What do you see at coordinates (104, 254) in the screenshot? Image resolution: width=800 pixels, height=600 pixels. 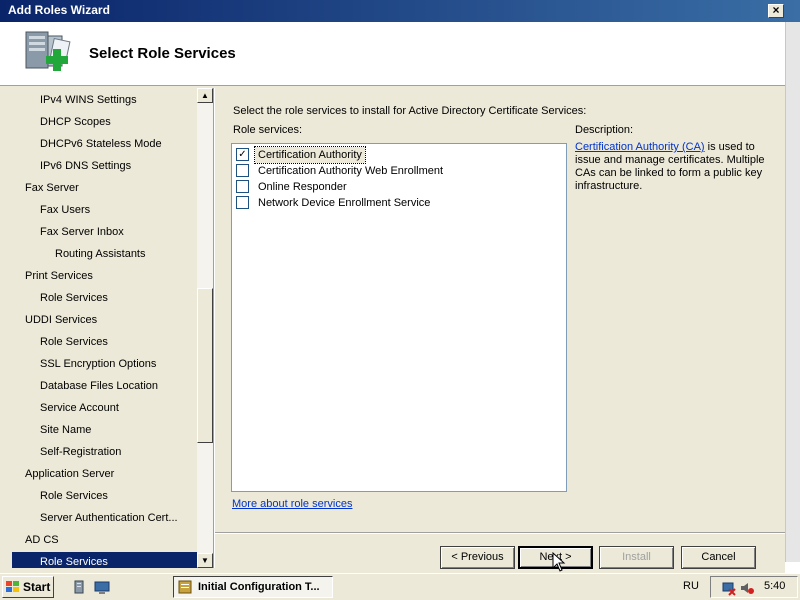 I see `nav-item-routing-assistants: Routing Assistants` at bounding box center [104, 254].